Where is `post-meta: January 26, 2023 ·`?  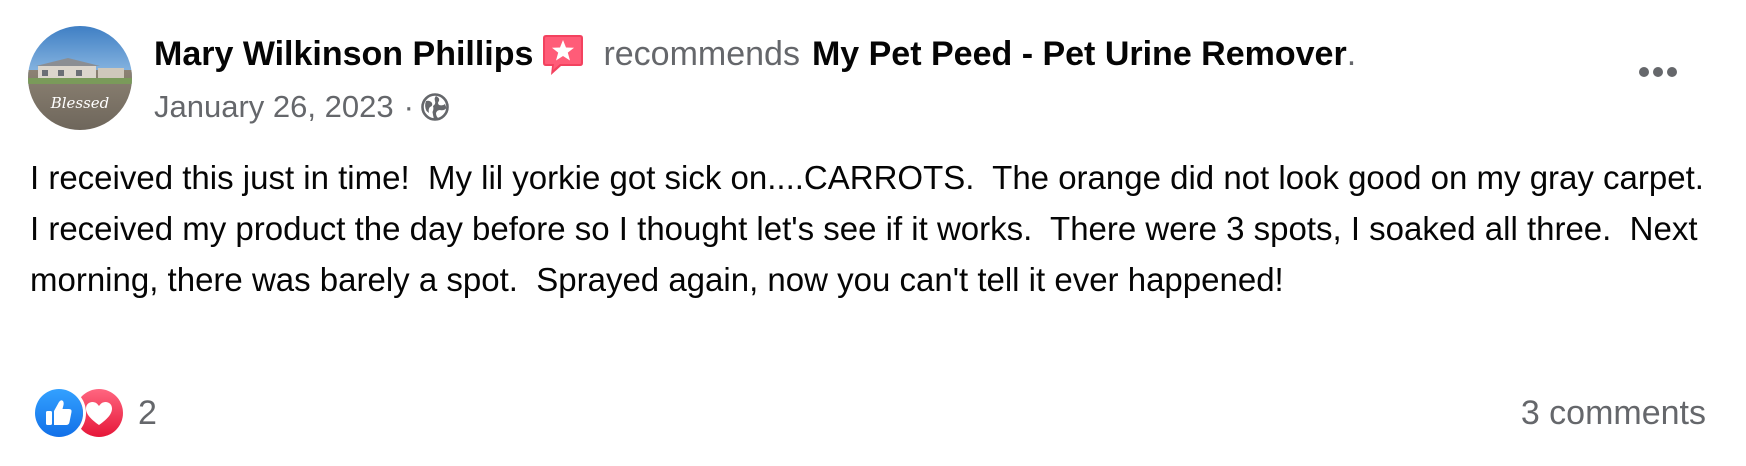 post-meta: January 26, 2023 · is located at coordinates (302, 107).